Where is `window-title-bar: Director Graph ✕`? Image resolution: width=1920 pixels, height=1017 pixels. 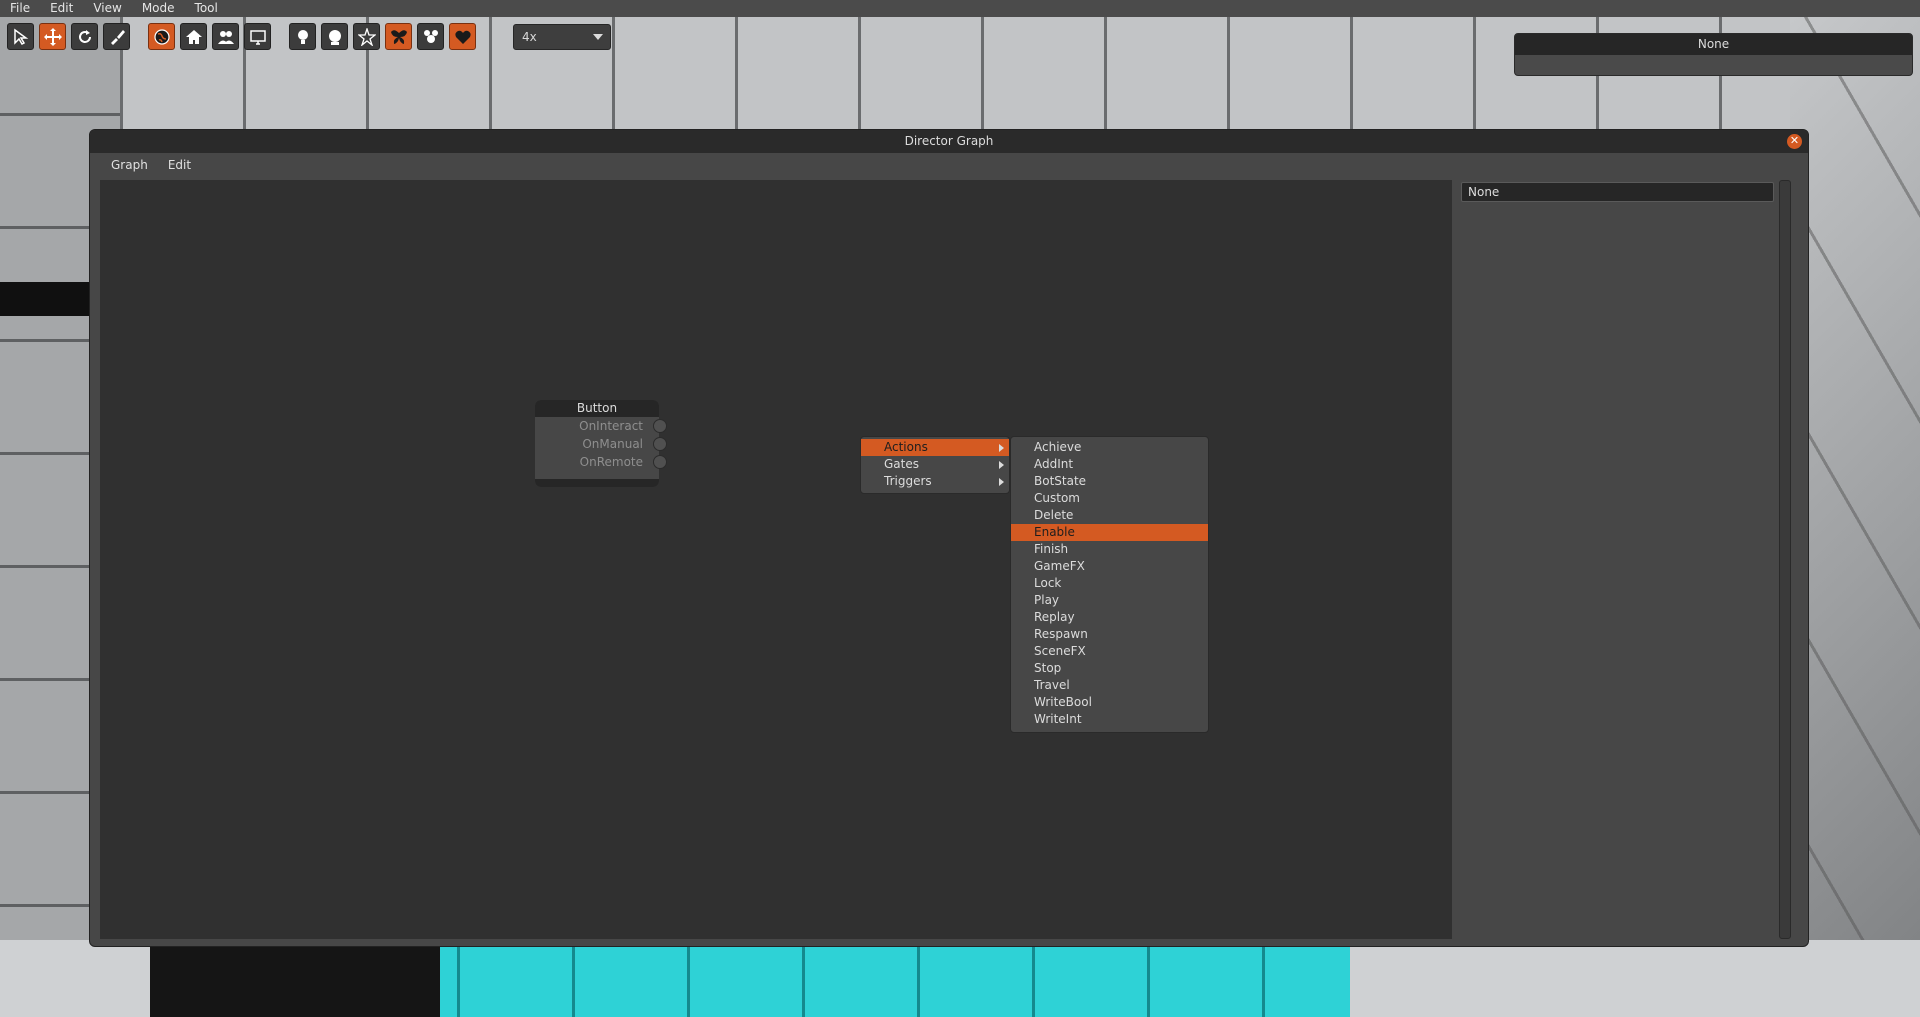 window-title-bar: Director Graph ✕ is located at coordinates (949, 141).